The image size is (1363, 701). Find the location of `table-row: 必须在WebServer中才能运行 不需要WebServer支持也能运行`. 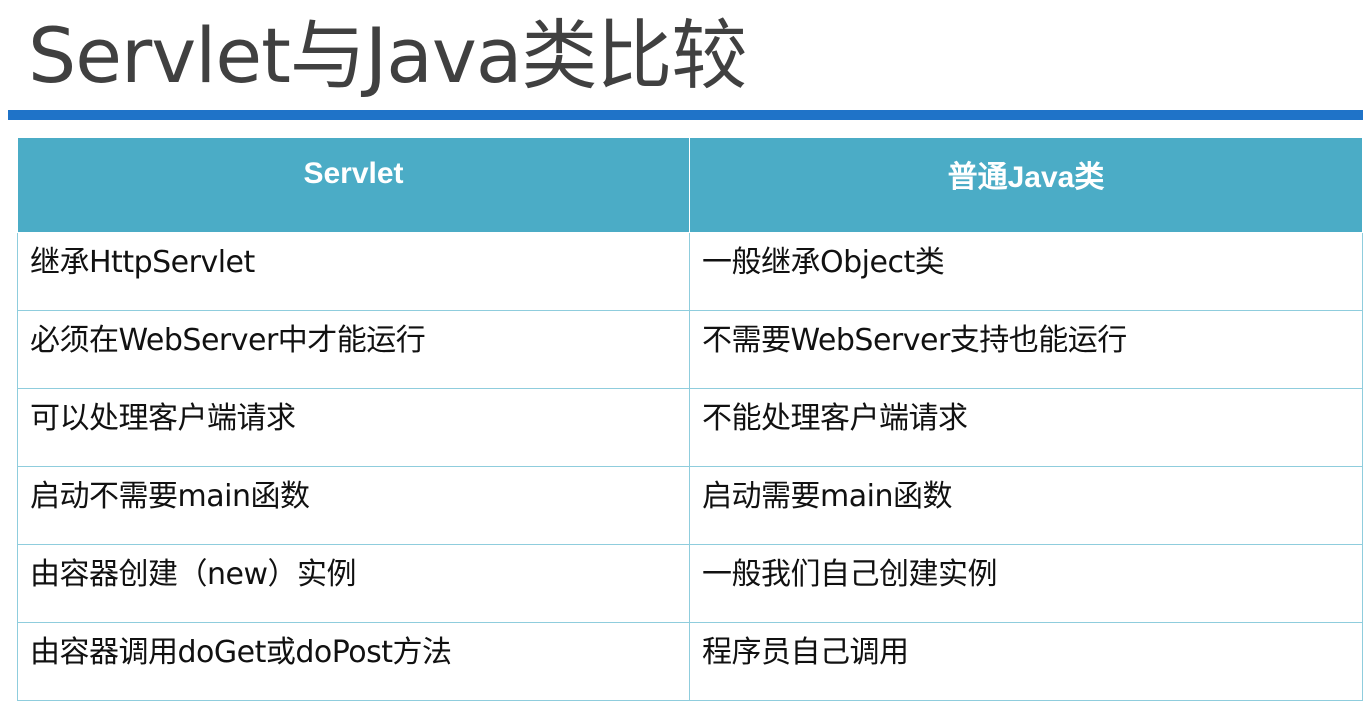

table-row: 必须在WebServer中才能运行 不需要WebServer支持也能运行 is located at coordinates (690, 349).